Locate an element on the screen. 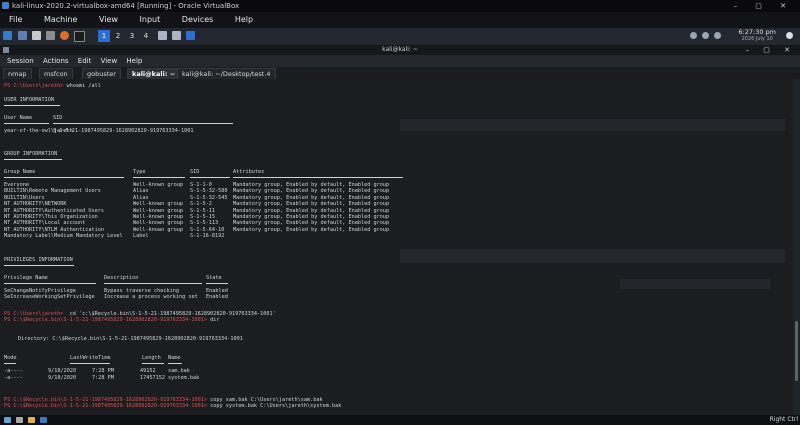 The image size is (800, 425). menu-file: File is located at coordinates (15, 20).